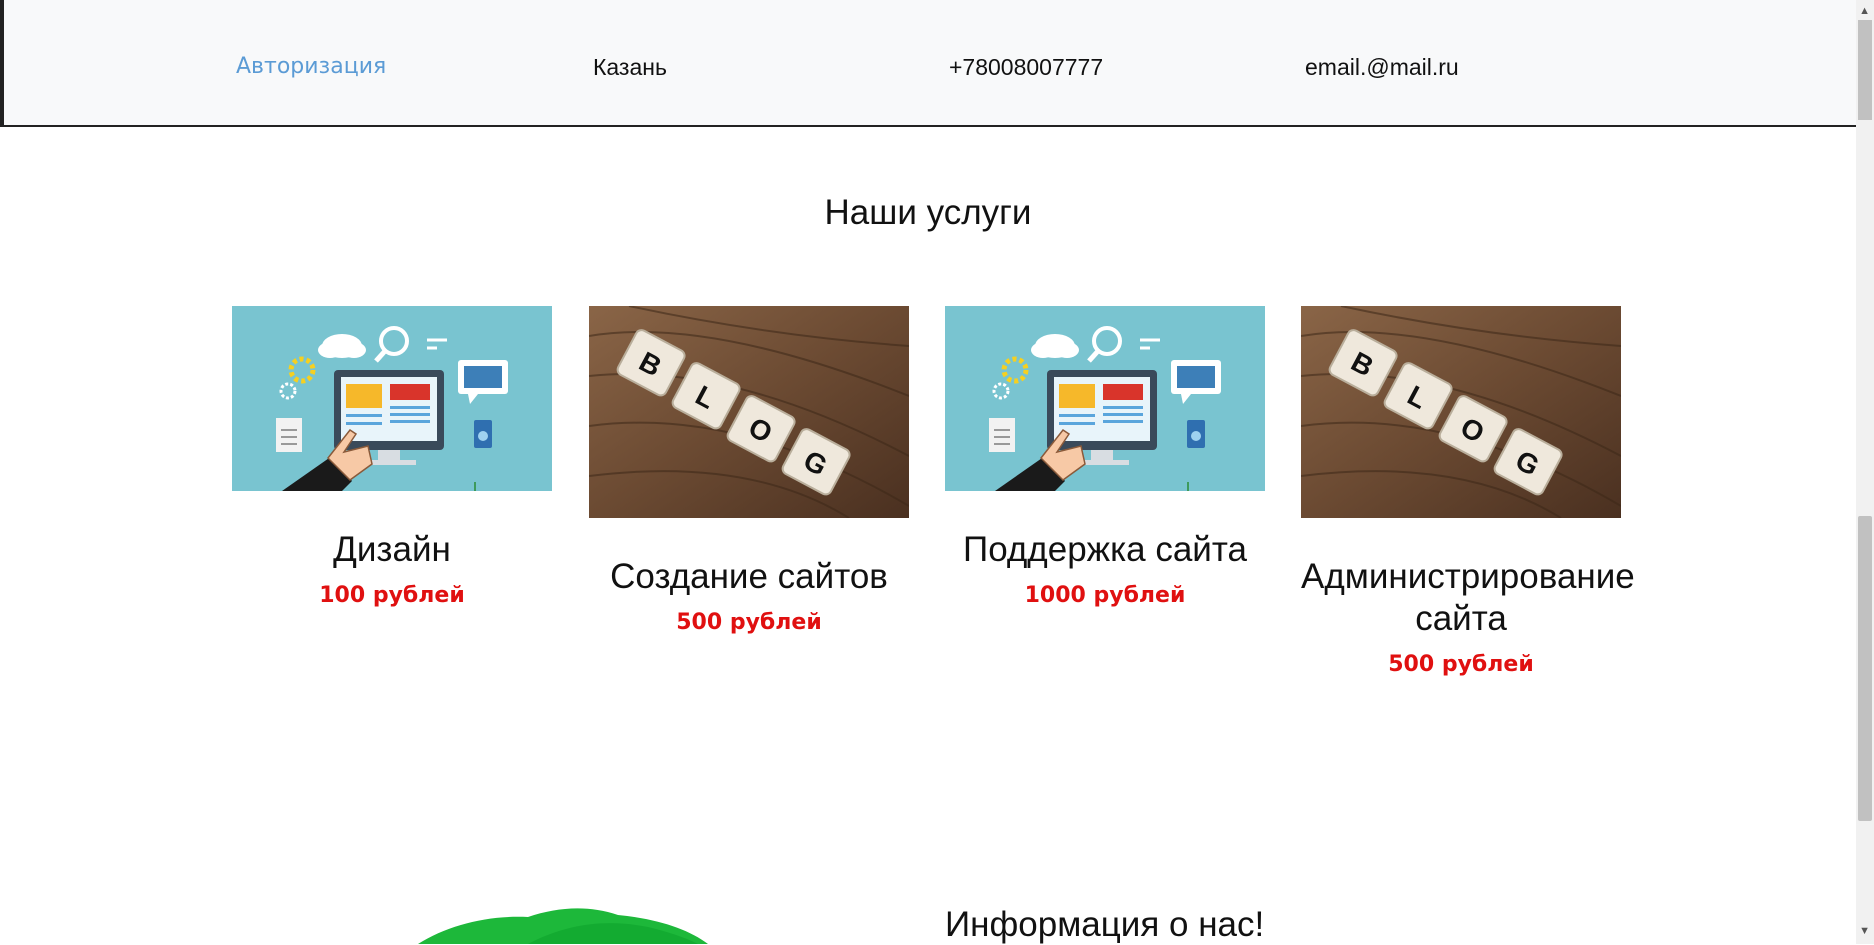  I want to click on scrollbar-track-segment, so click(1865, 70).